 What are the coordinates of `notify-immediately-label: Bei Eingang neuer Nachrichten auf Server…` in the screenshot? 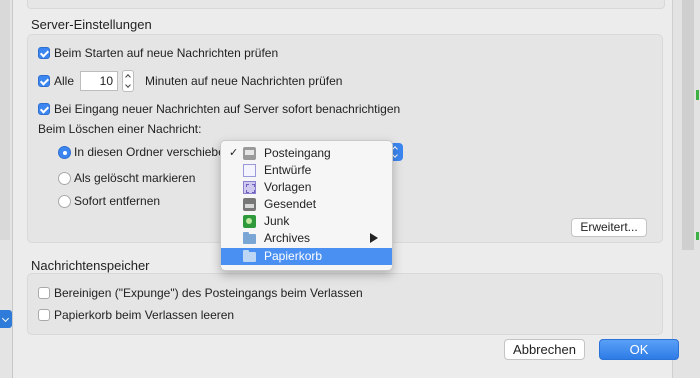 It's located at (227, 109).